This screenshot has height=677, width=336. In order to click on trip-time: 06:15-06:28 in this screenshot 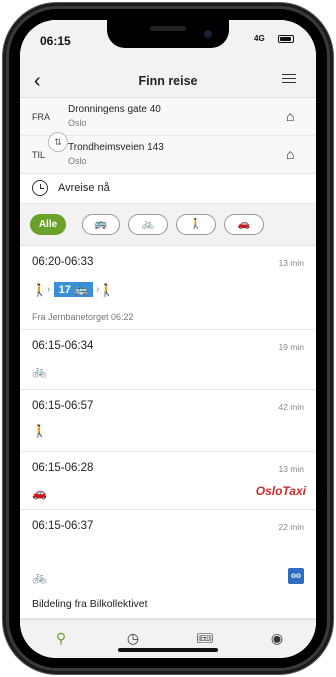, I will do `click(63, 468)`.